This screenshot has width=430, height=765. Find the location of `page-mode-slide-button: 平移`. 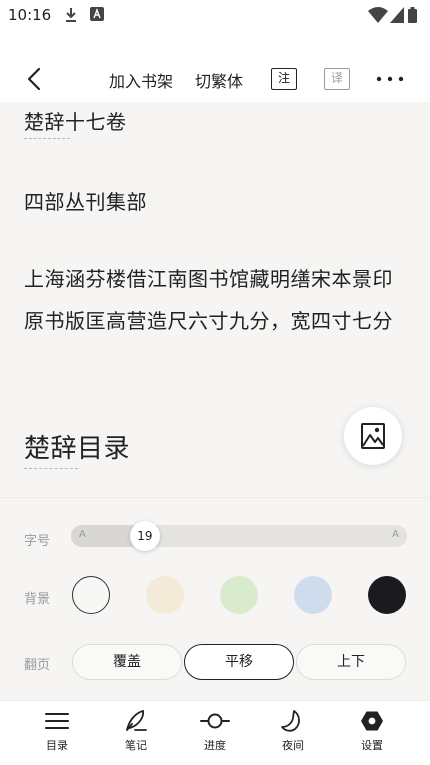

page-mode-slide-button: 平移 is located at coordinates (239, 662).